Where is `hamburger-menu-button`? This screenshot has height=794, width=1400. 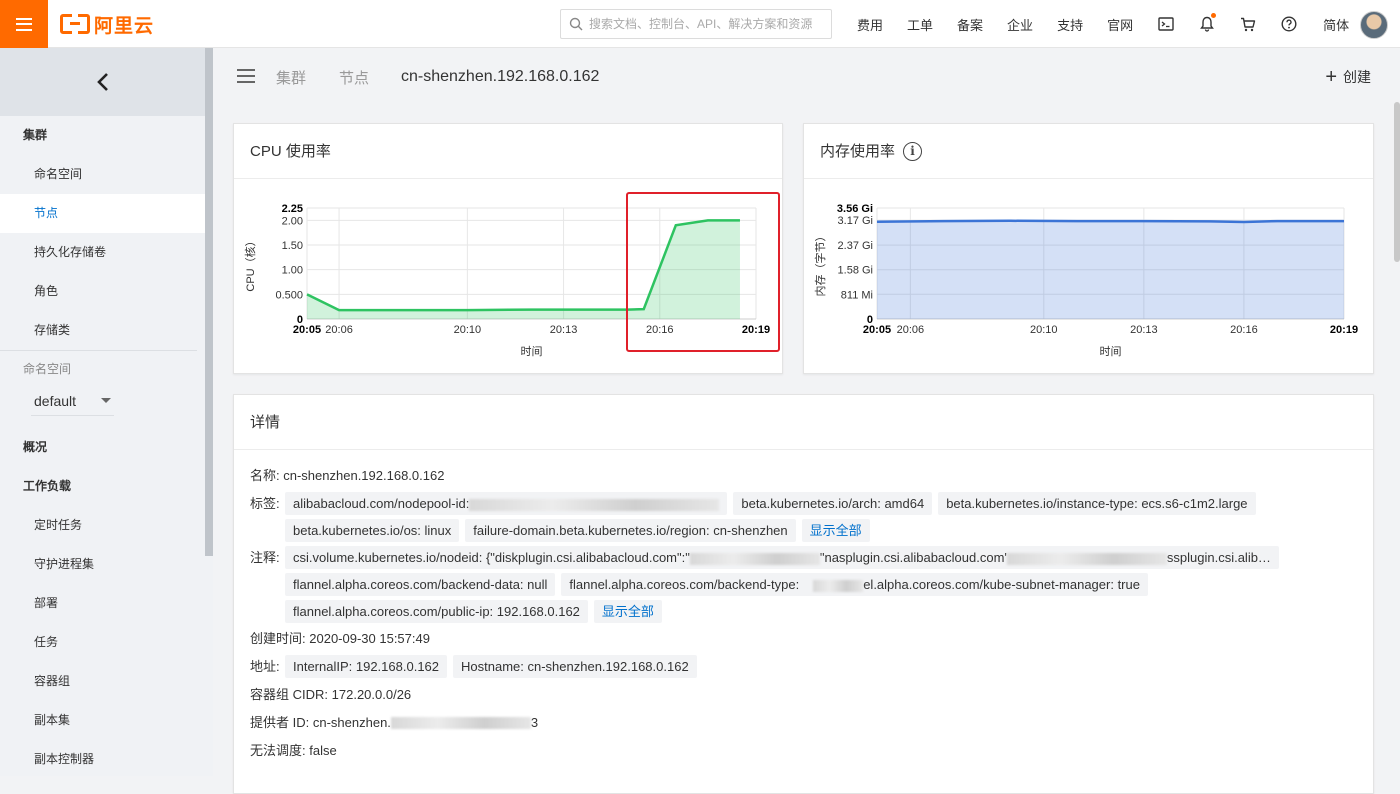
hamburger-menu-button is located at coordinates (24, 24).